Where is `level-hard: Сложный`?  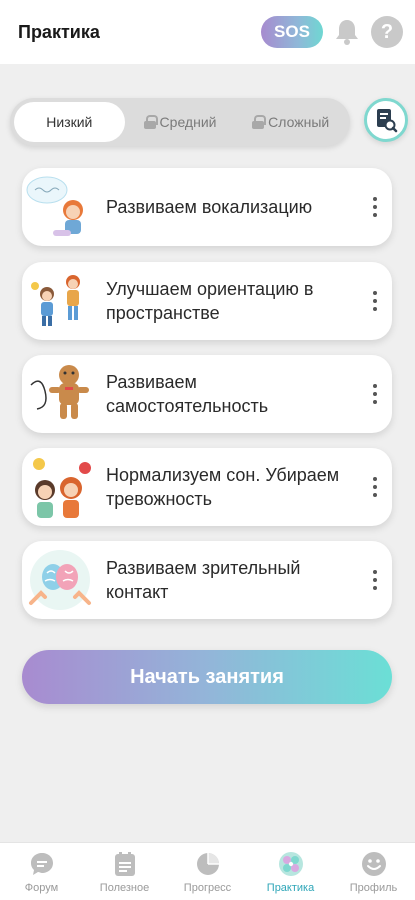 level-hard: Сложный is located at coordinates (290, 122).